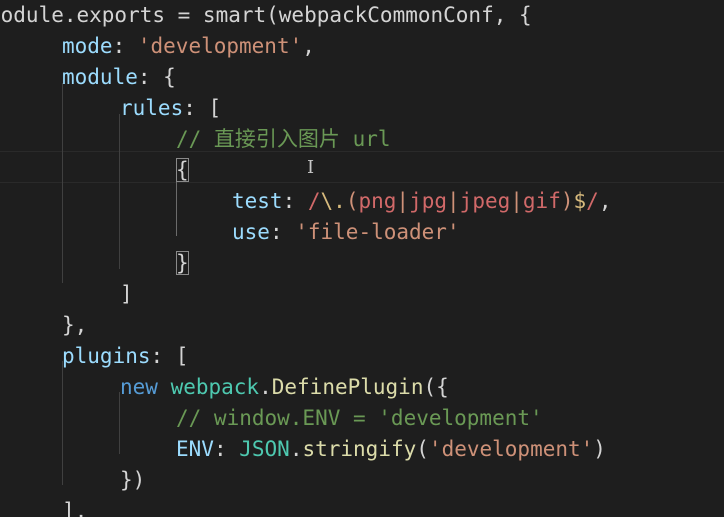  I want to click on code-line: // window.ENV = 'development', so click(359, 418).